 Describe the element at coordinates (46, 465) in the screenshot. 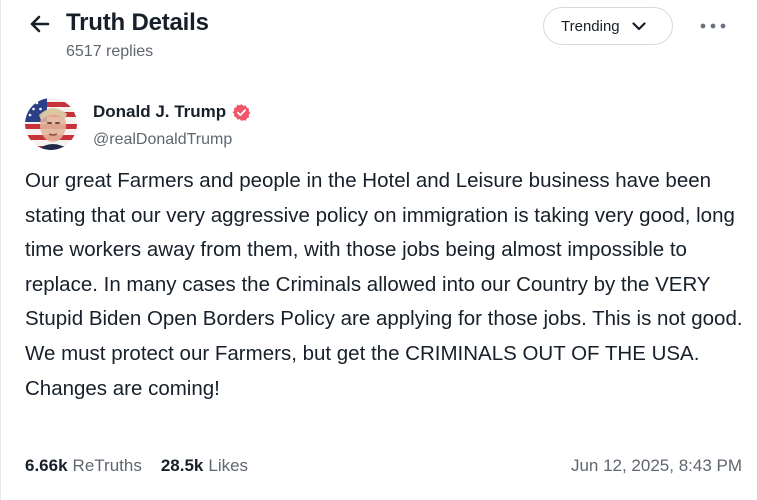

I see `retruths-count: 6.66k` at that location.